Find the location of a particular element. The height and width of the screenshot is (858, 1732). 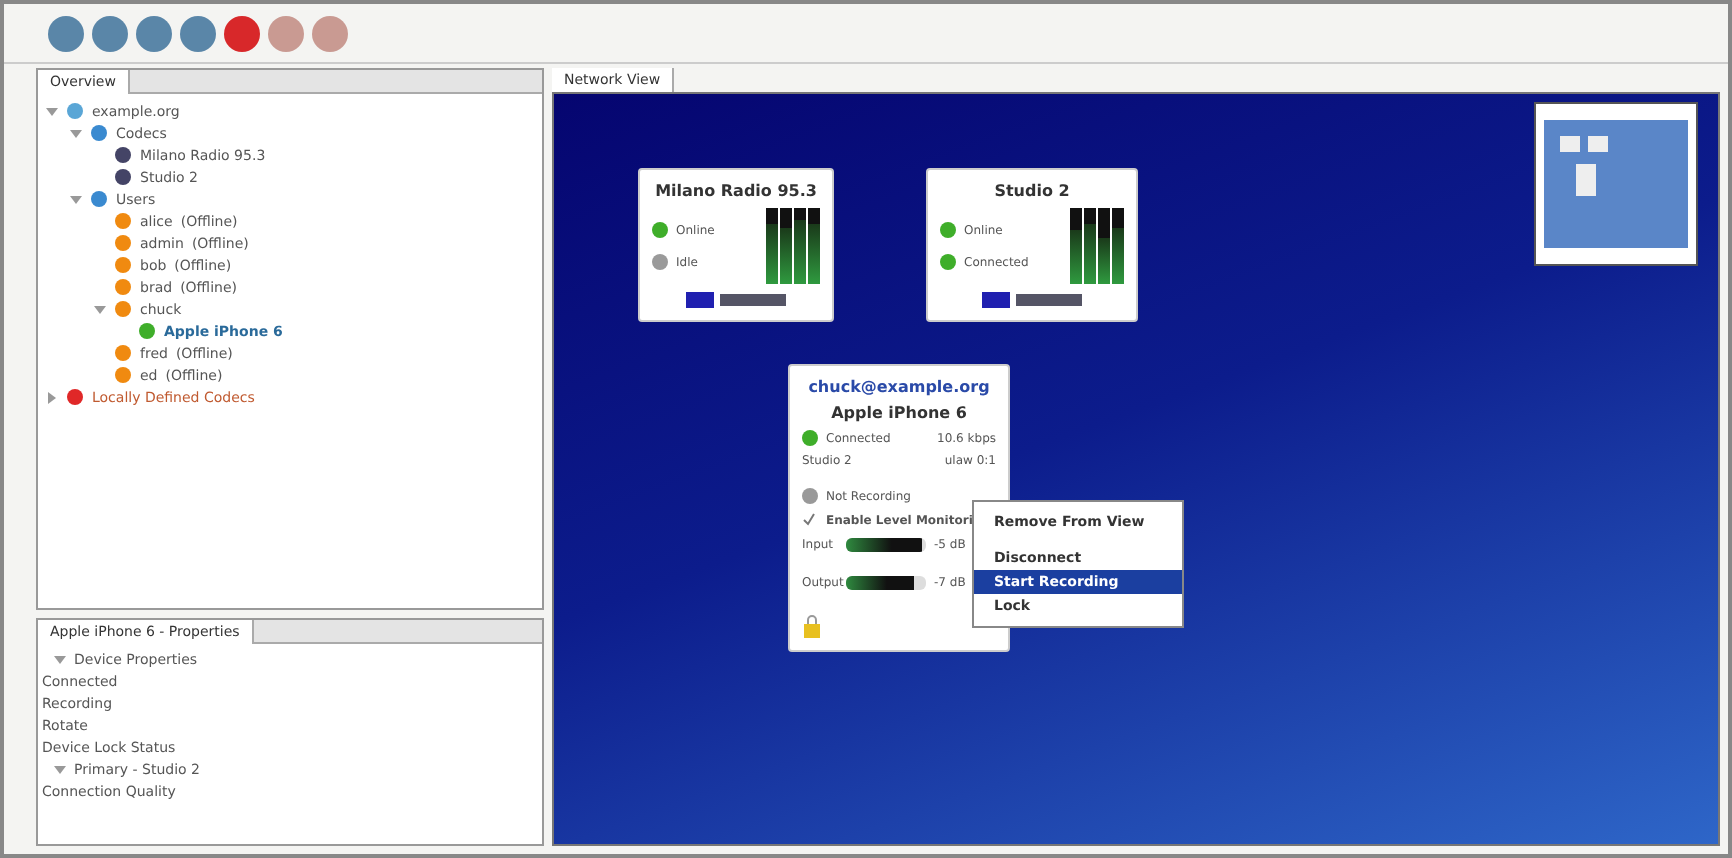

device-name: Apple iPhone 6 is located at coordinates (899, 413).